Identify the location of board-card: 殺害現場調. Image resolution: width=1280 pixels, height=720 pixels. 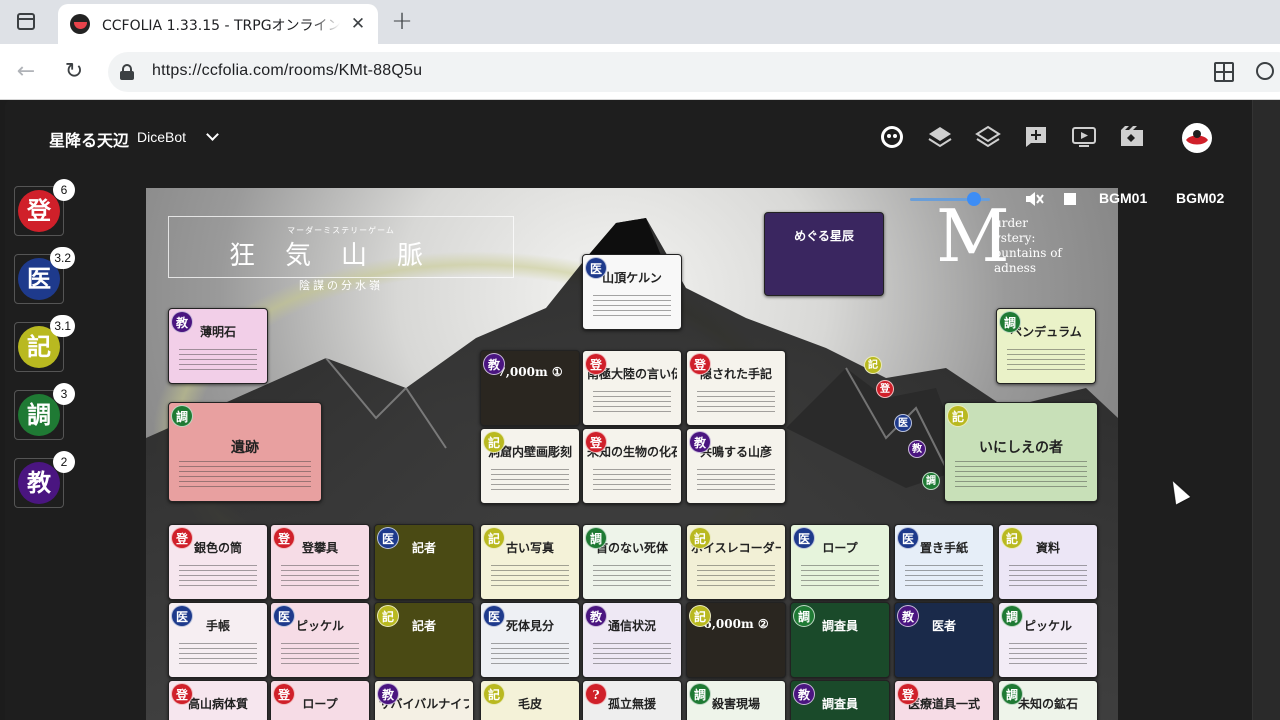
(736, 700).